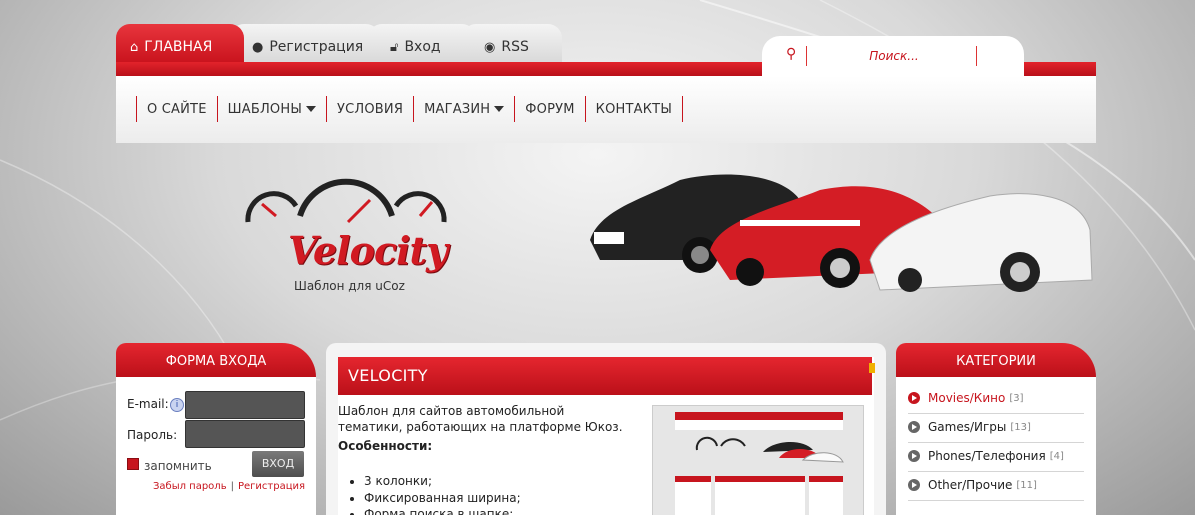 The image size is (1195, 515). I want to click on nav-item-templates: ШАБЛОНЫ, so click(271, 109).